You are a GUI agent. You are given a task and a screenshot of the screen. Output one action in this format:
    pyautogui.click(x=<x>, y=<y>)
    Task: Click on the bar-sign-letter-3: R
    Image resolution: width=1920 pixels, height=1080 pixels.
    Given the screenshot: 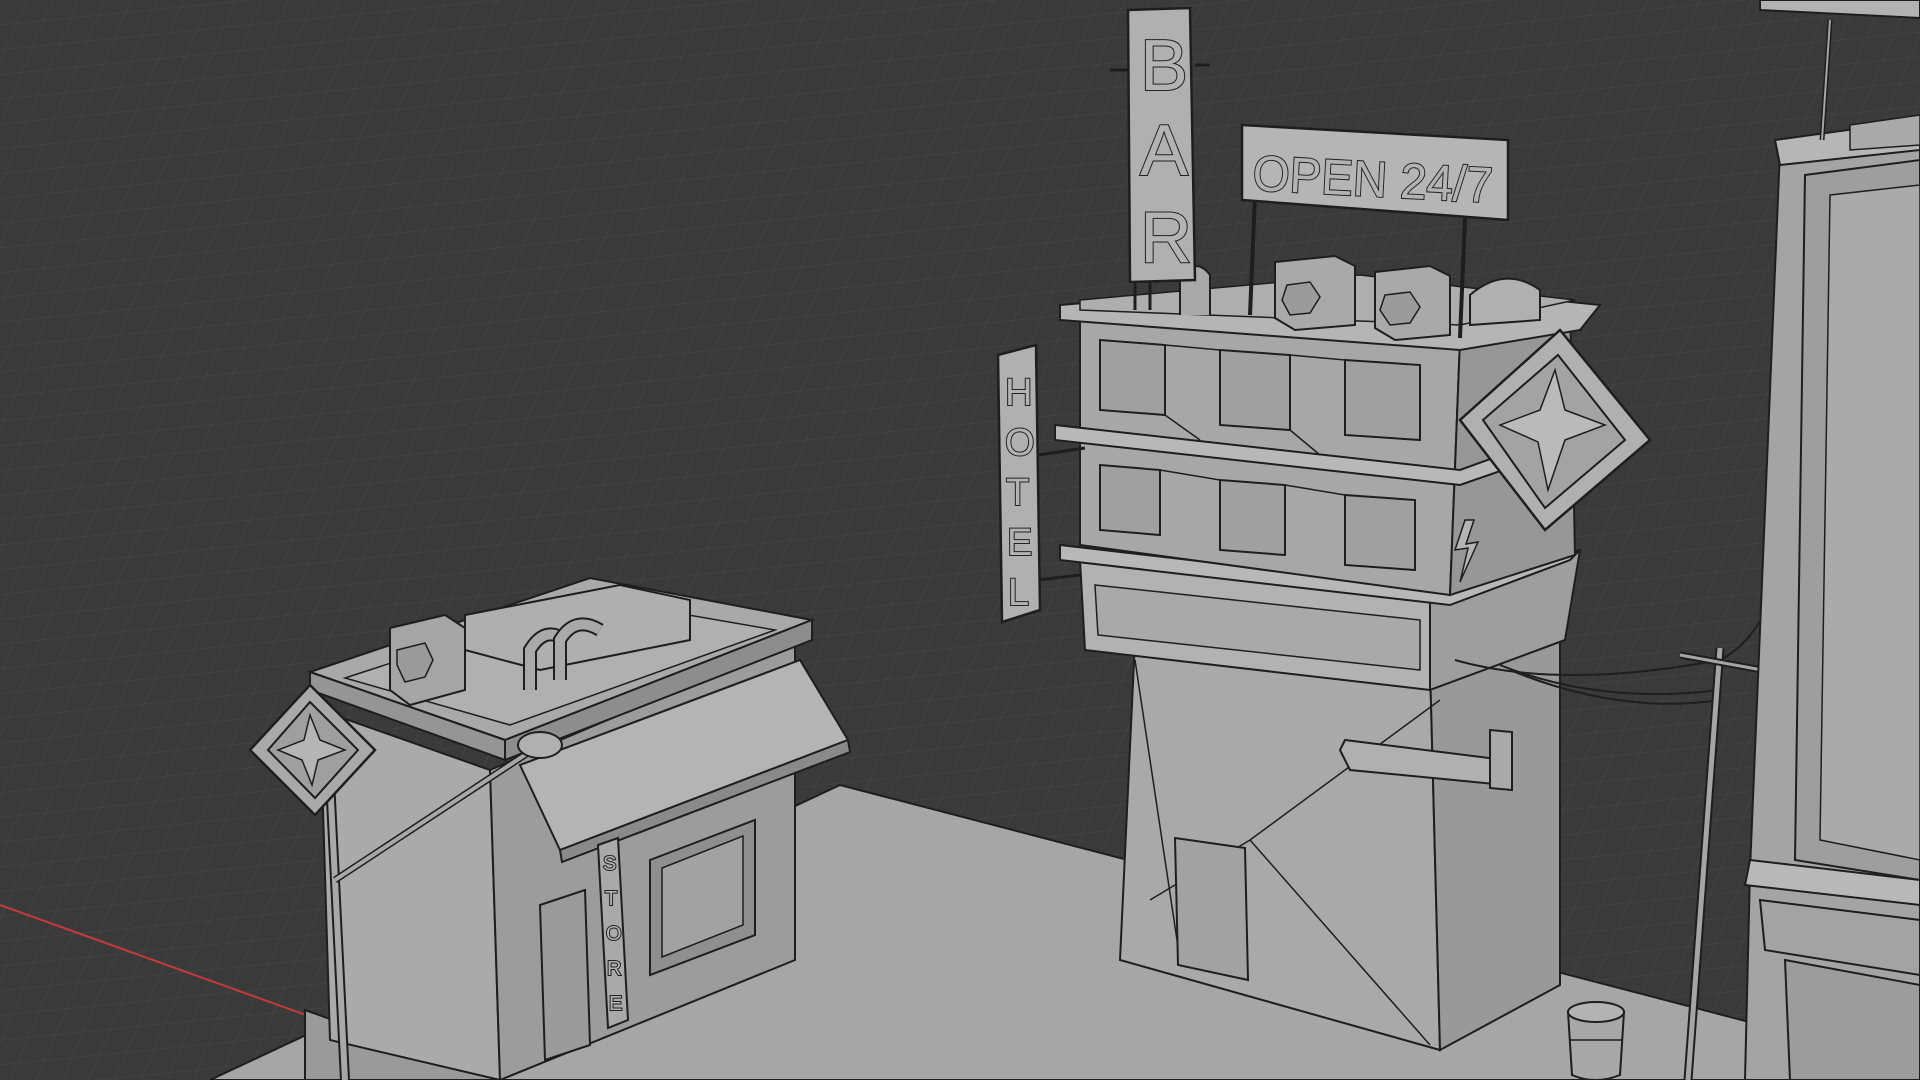 What is the action you would take?
    pyautogui.click(x=1166, y=238)
    